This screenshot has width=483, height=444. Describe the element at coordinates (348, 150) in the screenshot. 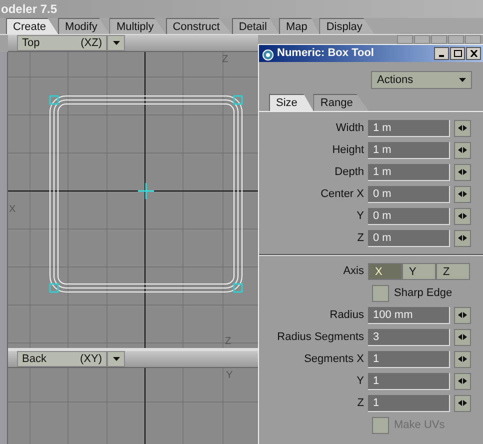

I see `field-label: Height` at that location.